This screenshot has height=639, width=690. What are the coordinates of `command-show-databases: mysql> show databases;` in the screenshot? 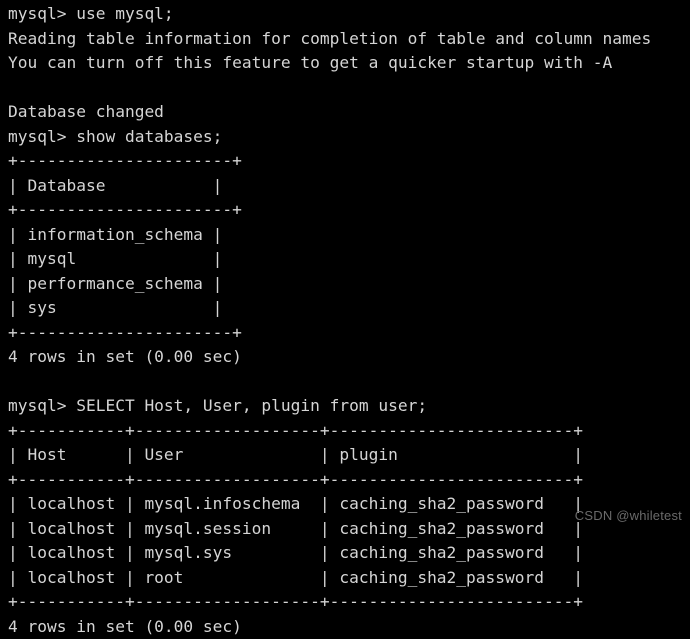 It's located at (349, 137).